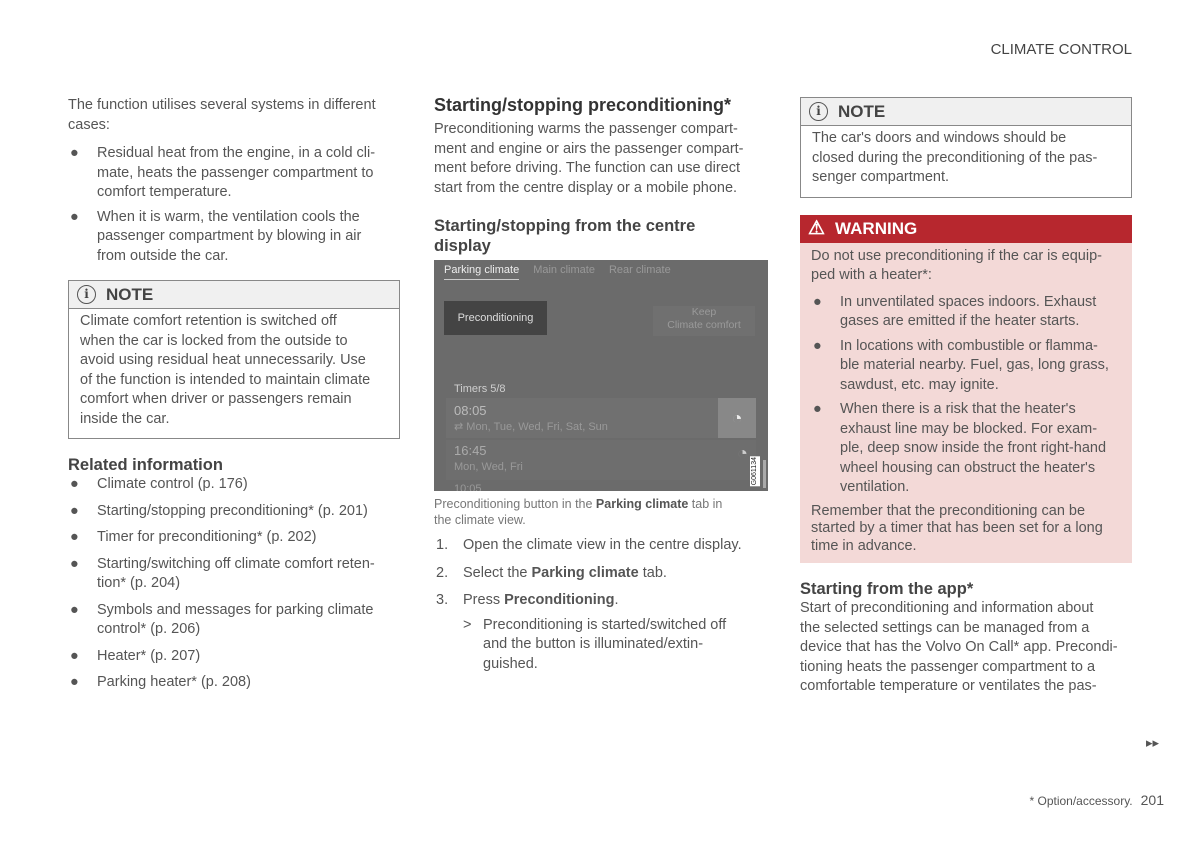 The image size is (1200, 845). I want to click on related-link: ● Timer for preconditioning* (p. 202), so click(235, 538).